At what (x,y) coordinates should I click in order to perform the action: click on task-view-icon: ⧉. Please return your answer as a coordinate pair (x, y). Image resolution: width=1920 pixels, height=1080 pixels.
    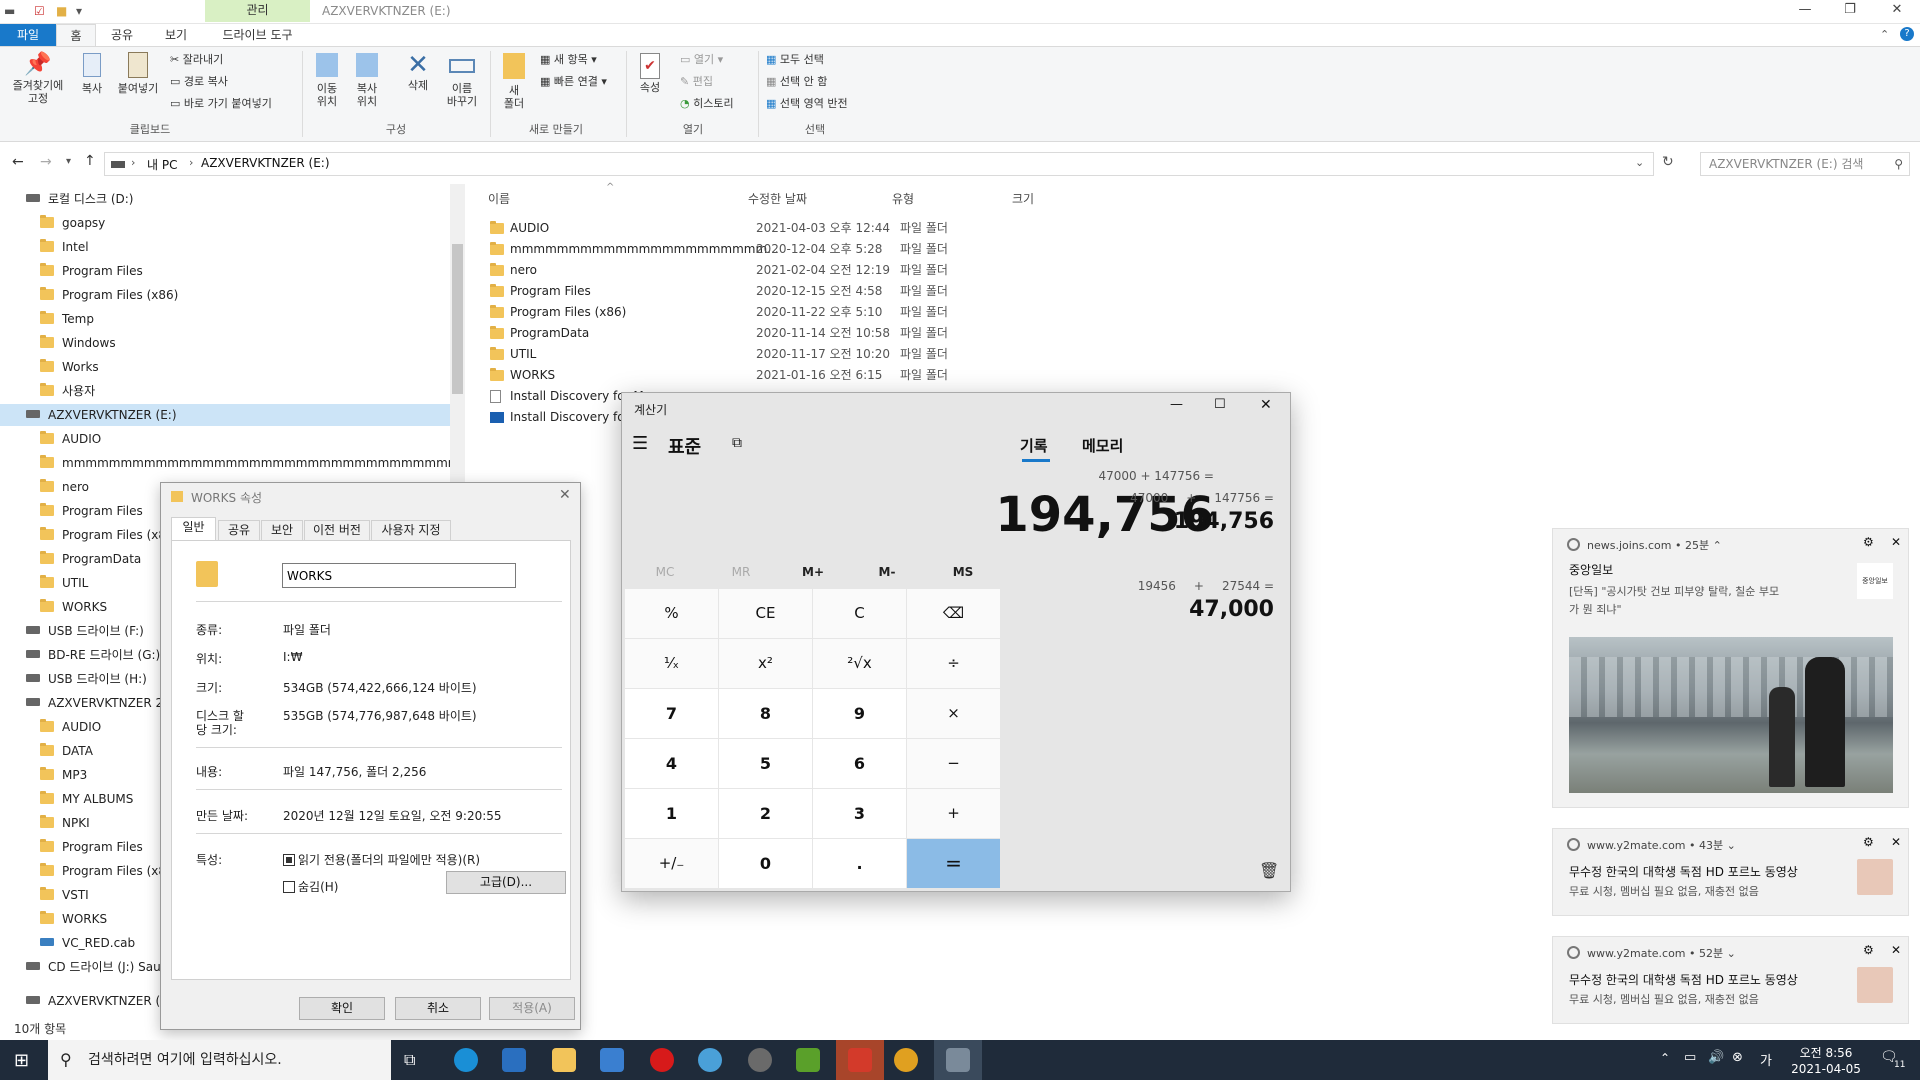
    Looking at the image, I should click on (409, 1060).